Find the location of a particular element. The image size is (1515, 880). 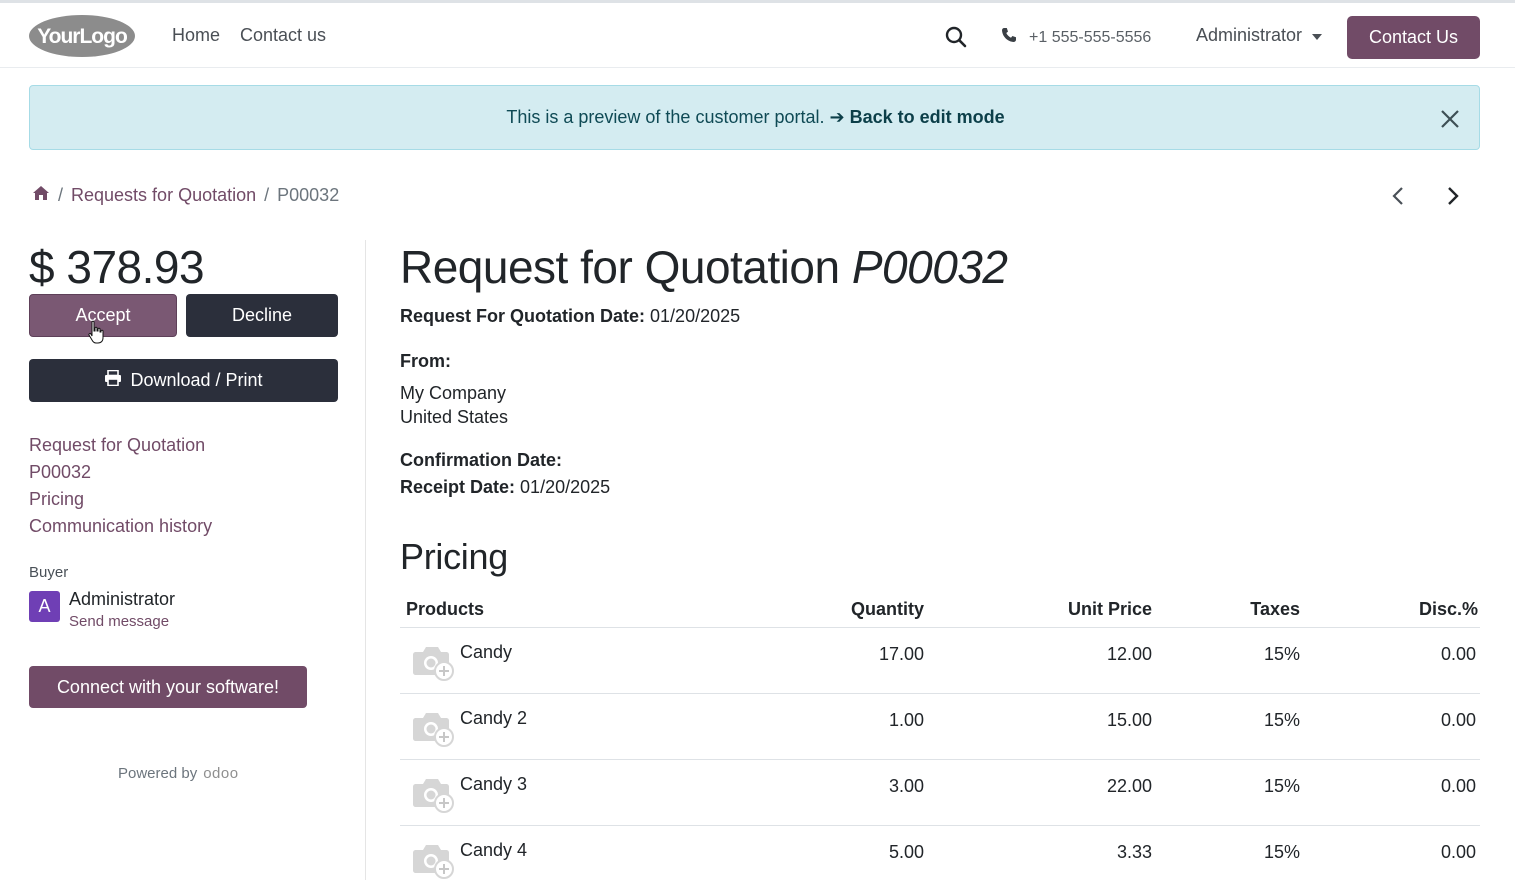

breadcrumb-rfq-link: Requests for Quotation is located at coordinates (163, 195).